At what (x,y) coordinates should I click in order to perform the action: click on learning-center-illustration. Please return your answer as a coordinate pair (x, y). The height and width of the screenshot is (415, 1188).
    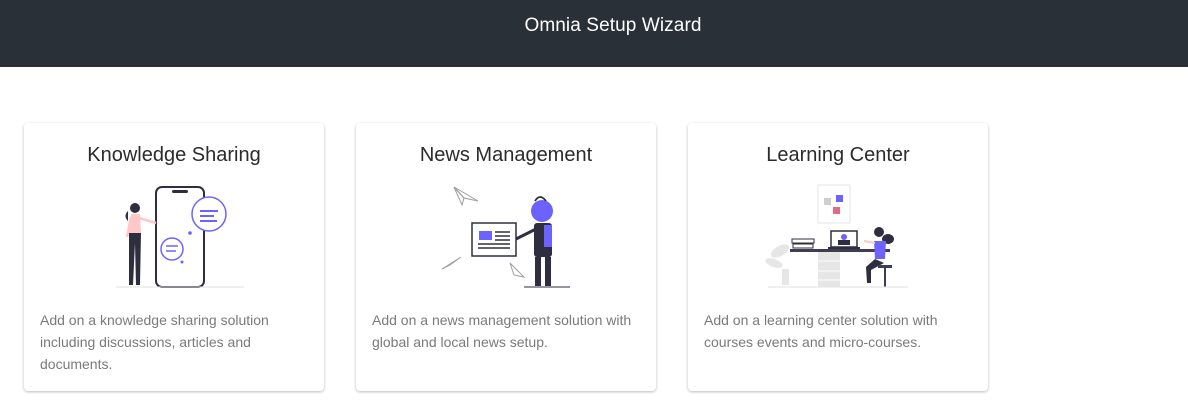
    Looking at the image, I should click on (836, 236).